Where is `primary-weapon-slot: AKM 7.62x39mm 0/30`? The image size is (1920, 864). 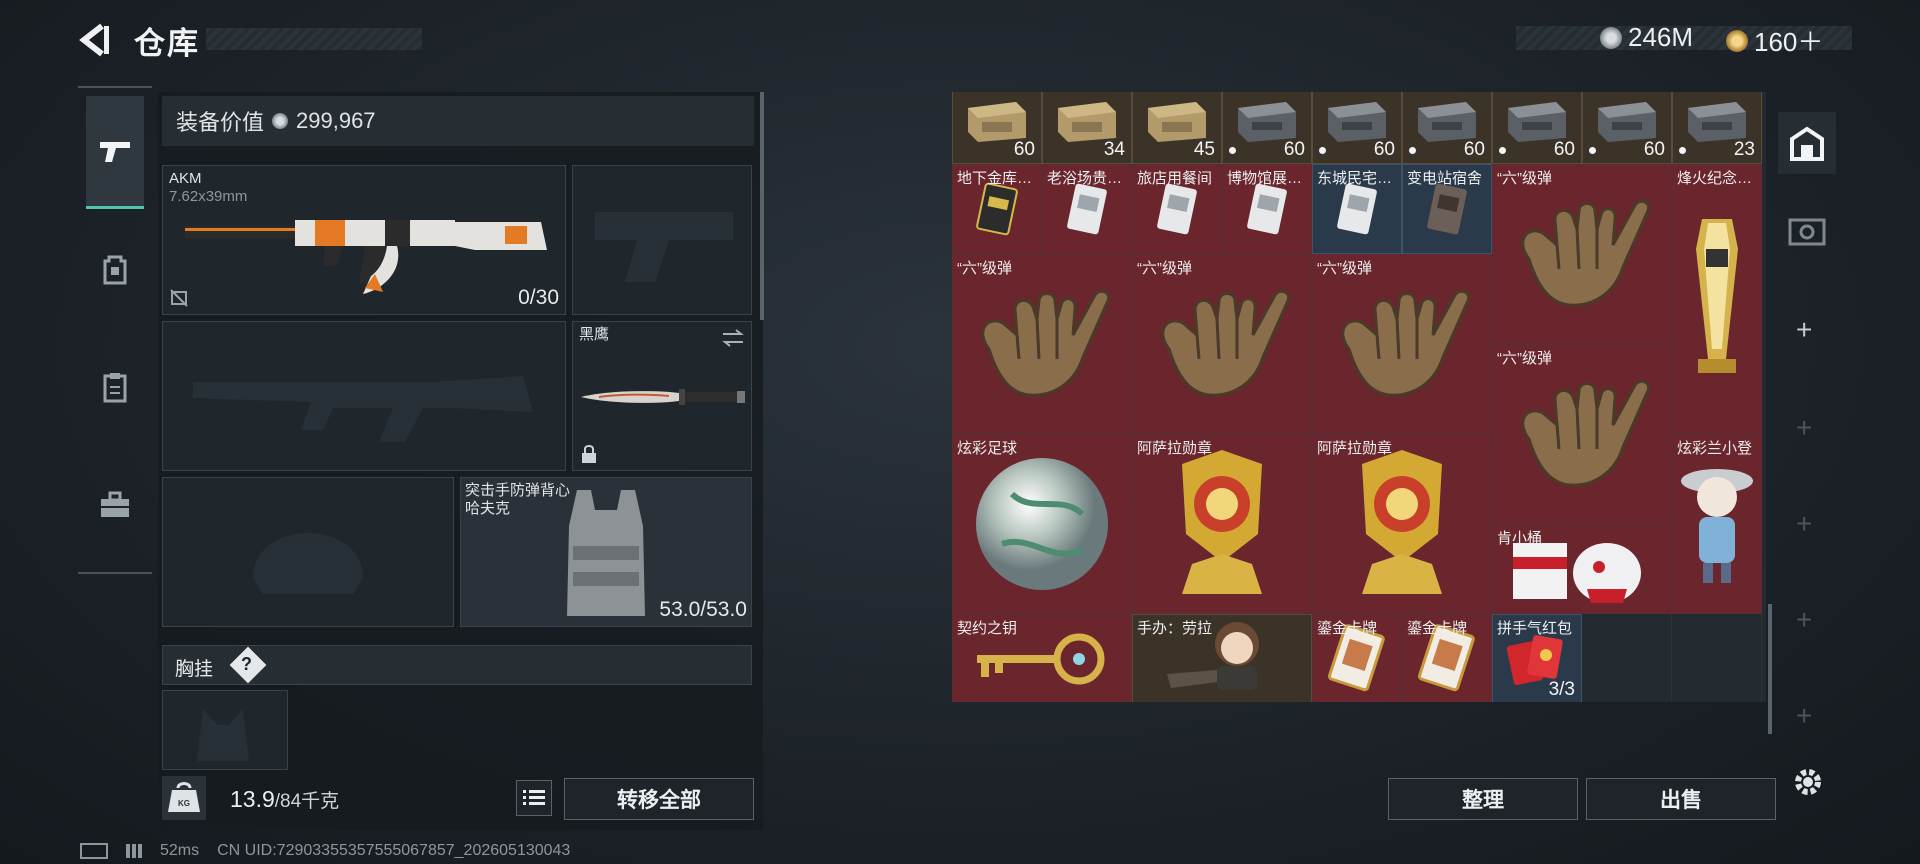
primary-weapon-slot: AKM 7.62x39mm 0/30 is located at coordinates (364, 240).